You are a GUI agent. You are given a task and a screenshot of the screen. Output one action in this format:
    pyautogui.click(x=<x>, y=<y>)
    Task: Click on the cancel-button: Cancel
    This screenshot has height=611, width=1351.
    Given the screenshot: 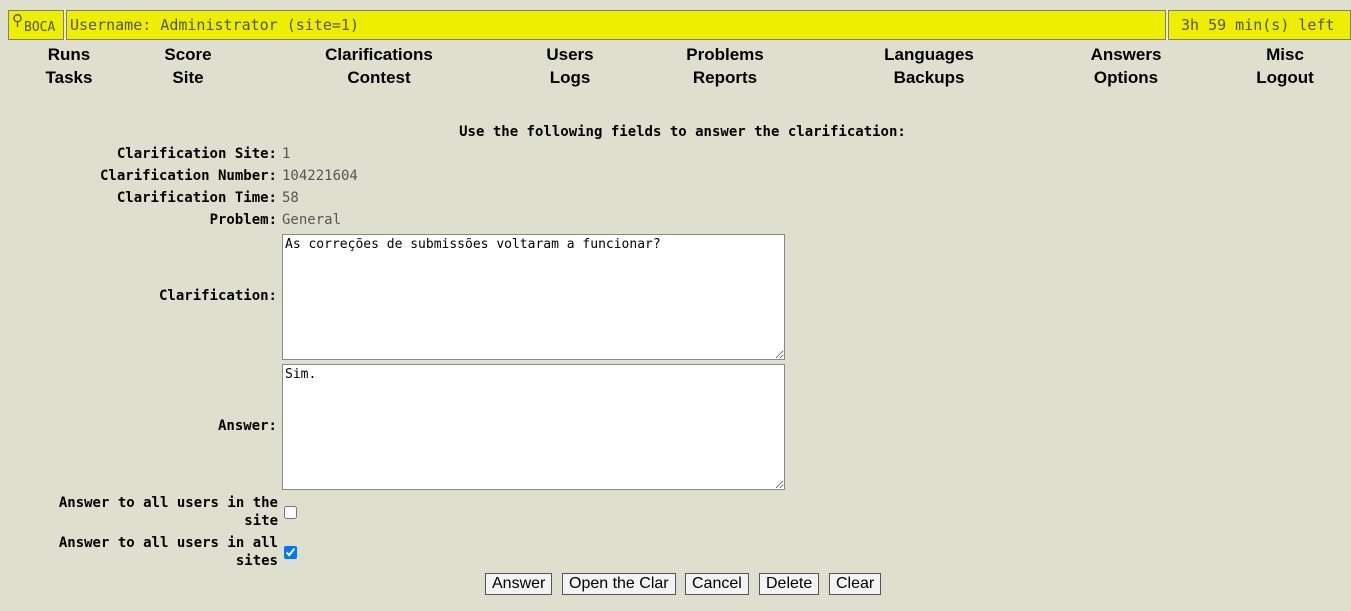 What is the action you would take?
    pyautogui.click(x=717, y=584)
    